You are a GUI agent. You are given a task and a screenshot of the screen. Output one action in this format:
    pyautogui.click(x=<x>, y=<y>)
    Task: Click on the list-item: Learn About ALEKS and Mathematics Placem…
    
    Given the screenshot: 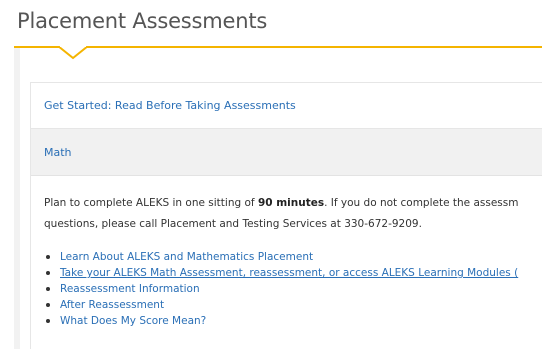 What is the action you would take?
    pyautogui.click(x=293, y=257)
    